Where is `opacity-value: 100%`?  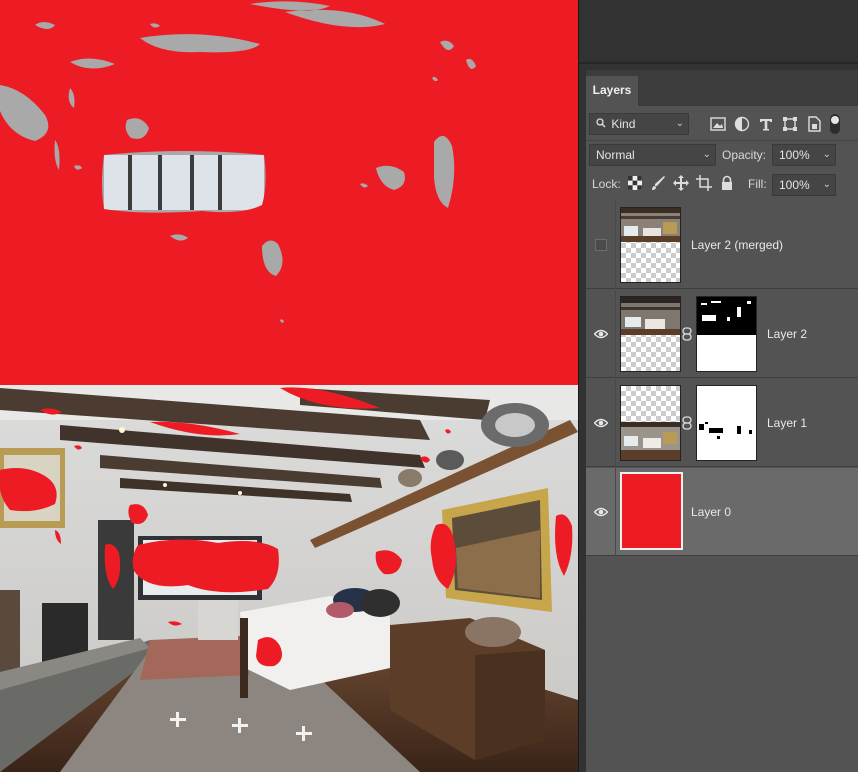
opacity-value: 100% is located at coordinates (794, 155).